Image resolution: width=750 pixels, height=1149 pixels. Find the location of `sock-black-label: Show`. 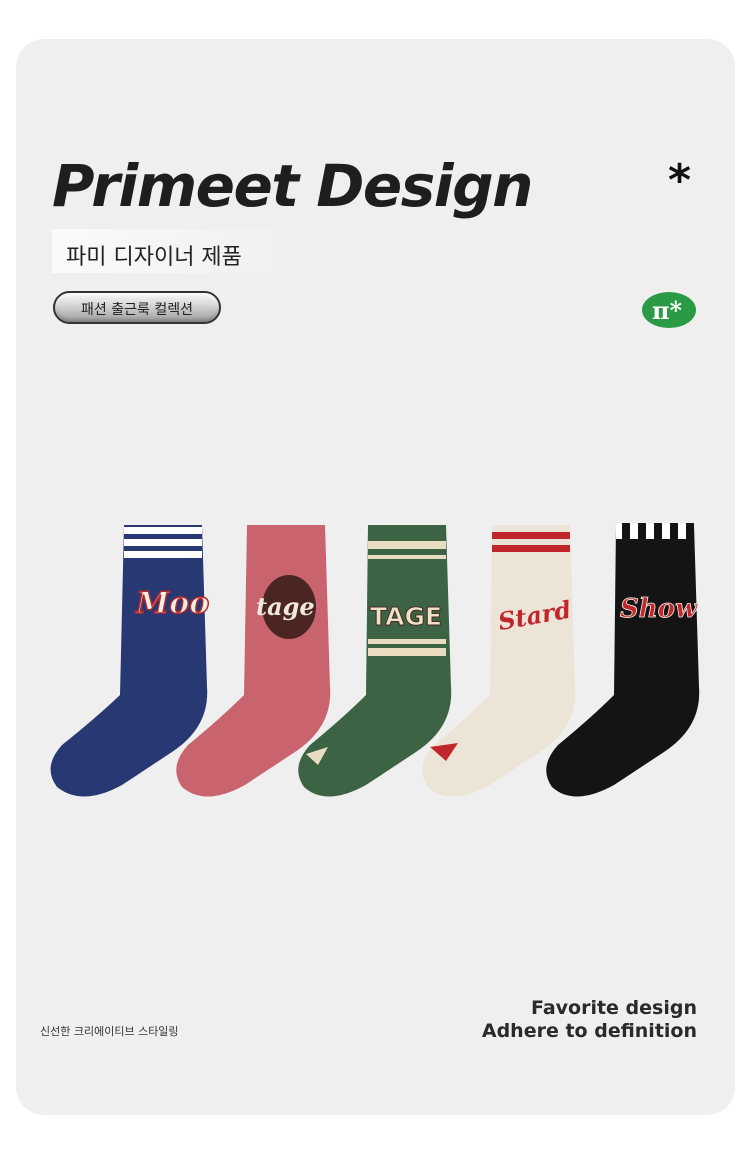

sock-black-label: Show is located at coordinates (659, 609).